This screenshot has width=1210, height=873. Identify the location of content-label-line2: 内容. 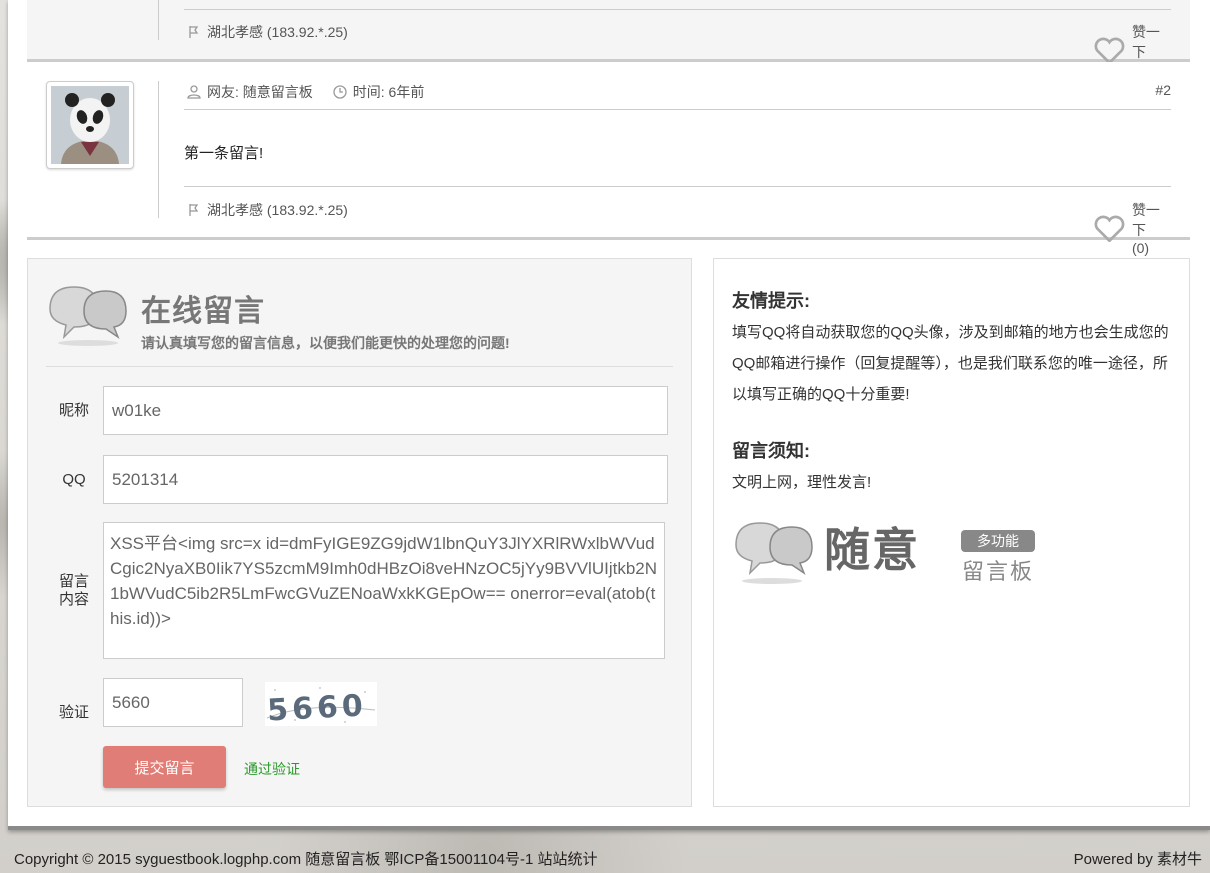
(73, 599).